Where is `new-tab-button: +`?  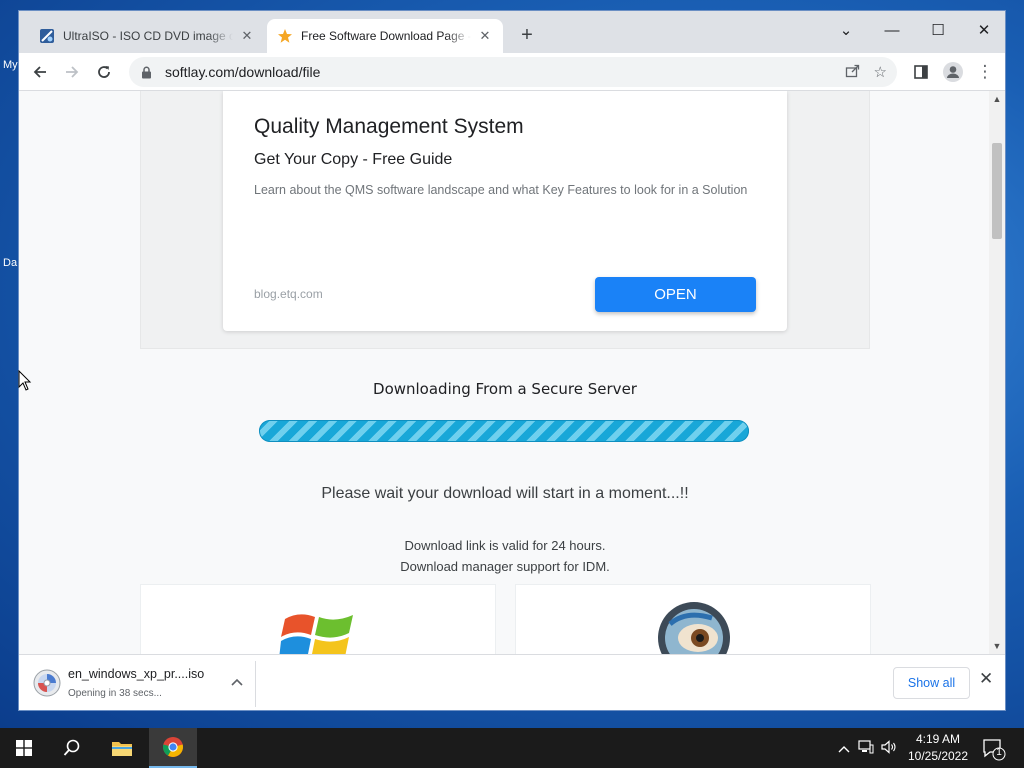
new-tab-button: + is located at coordinates (527, 35).